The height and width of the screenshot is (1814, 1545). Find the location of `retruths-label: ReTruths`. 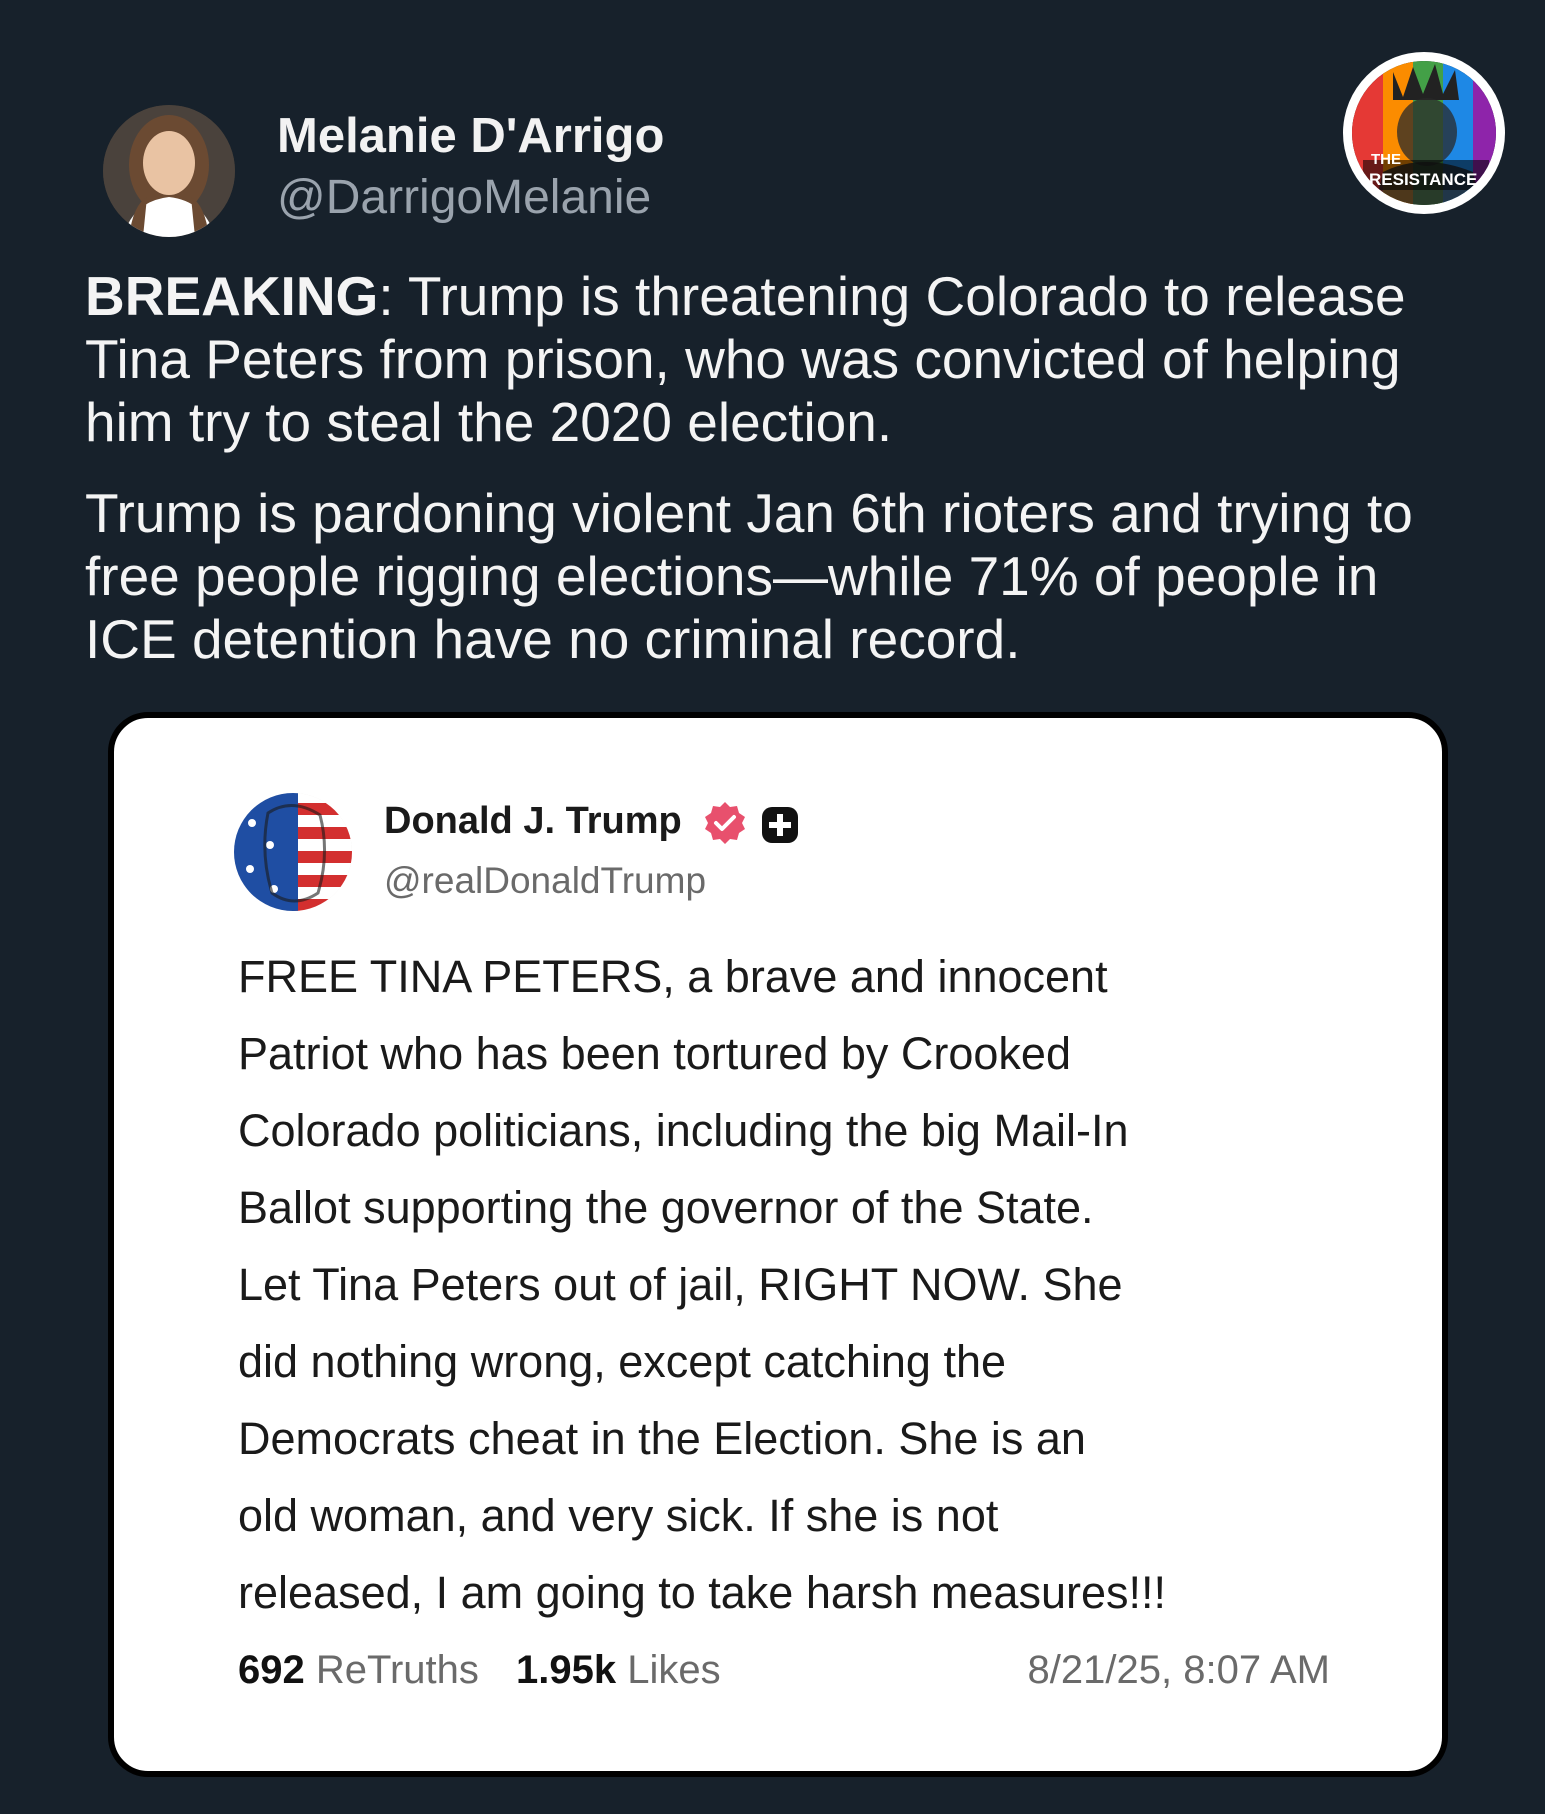

retruths-label: ReTruths is located at coordinates (397, 1670).